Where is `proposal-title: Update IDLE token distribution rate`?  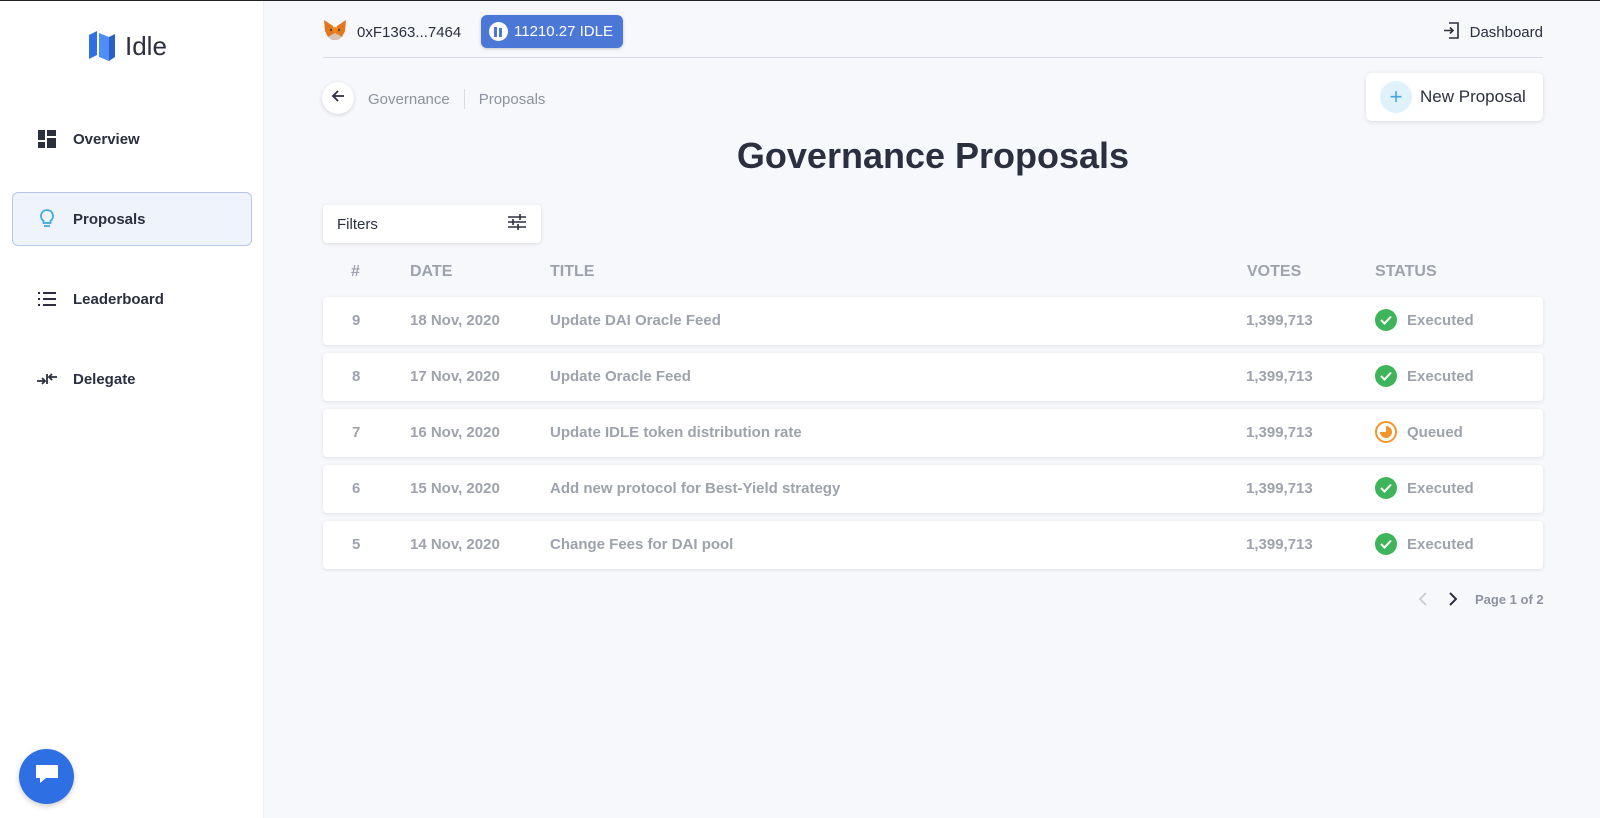
proposal-title: Update IDLE token distribution rate is located at coordinates (676, 432).